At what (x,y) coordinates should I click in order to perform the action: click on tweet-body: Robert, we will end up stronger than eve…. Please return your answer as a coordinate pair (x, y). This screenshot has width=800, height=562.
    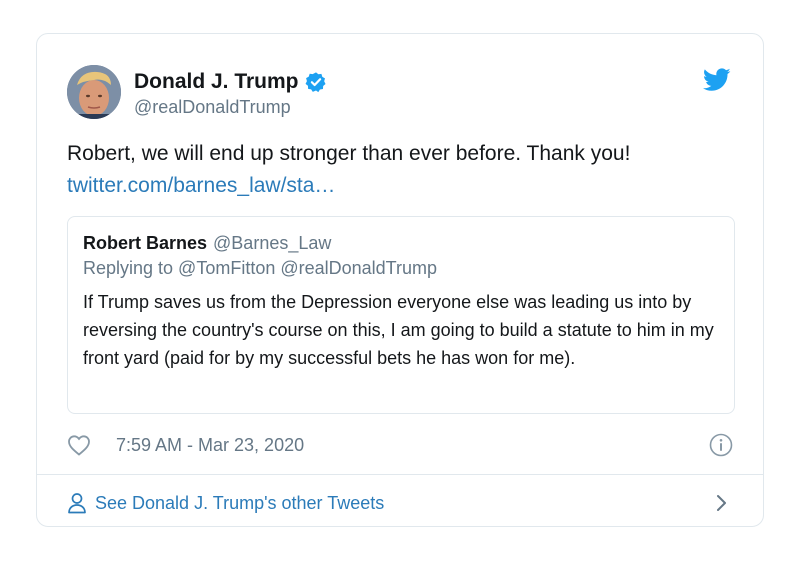
    Looking at the image, I should click on (402, 170).